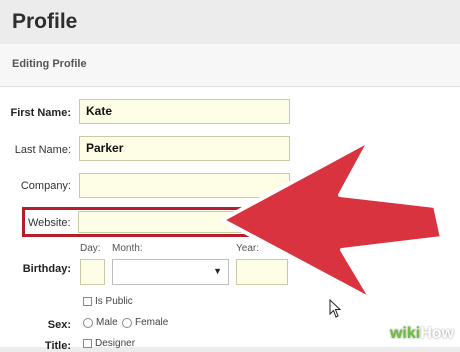 The image size is (460, 352). I want to click on watermark-wiki: wiki, so click(405, 333).